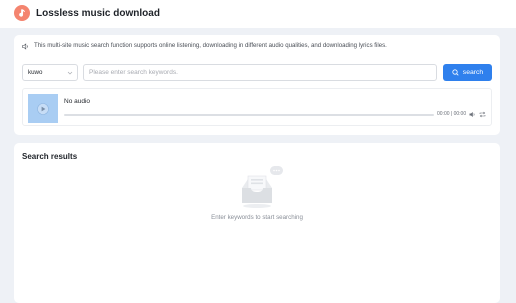 The image size is (516, 303). What do you see at coordinates (455, 72) in the screenshot?
I see `search-icon` at bounding box center [455, 72].